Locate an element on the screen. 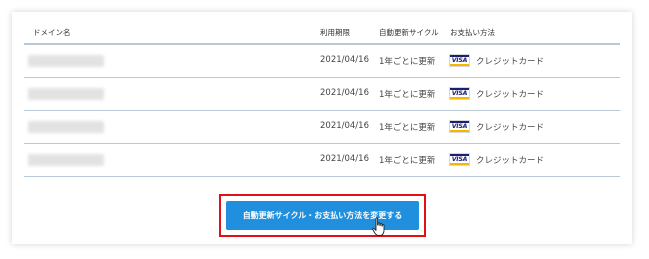 Image resolution: width=649 pixels, height=259 pixels. header-payment-method: お支払い方法 is located at coordinates (472, 32).